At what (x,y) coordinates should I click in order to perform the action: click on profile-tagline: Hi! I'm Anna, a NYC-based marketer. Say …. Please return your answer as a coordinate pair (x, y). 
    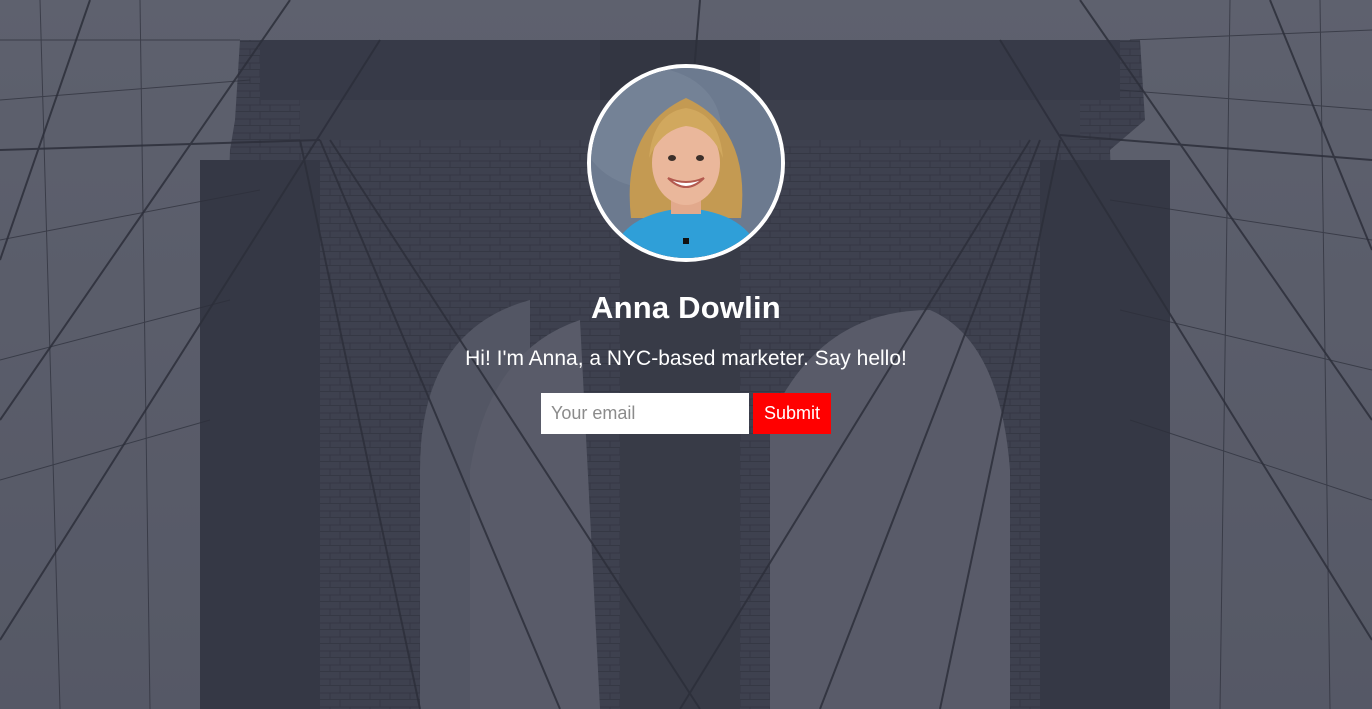
    Looking at the image, I should click on (686, 358).